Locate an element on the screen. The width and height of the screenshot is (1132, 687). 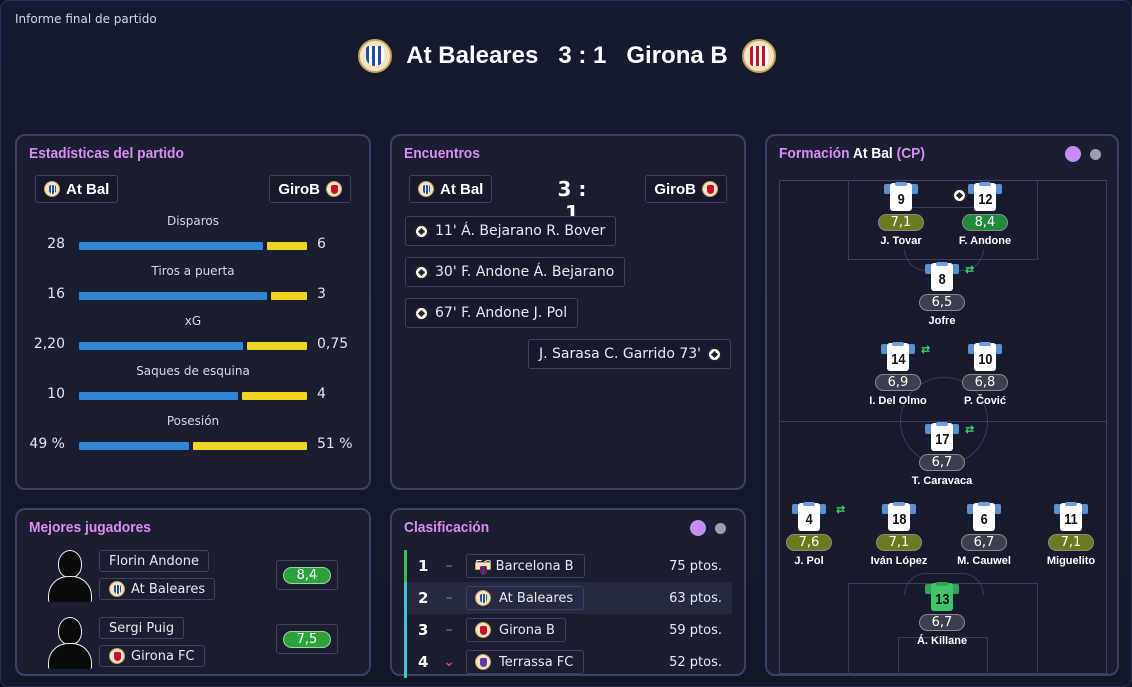
formation-player: 18 7,1 Iván López is located at coordinates (899, 534).